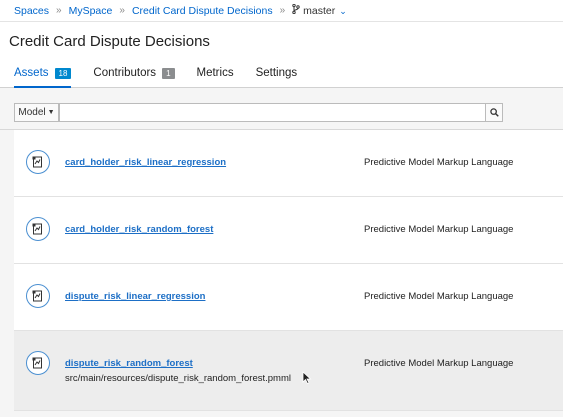 This screenshot has width=563, height=417. I want to click on mouse-pointer-icon, so click(307, 378).